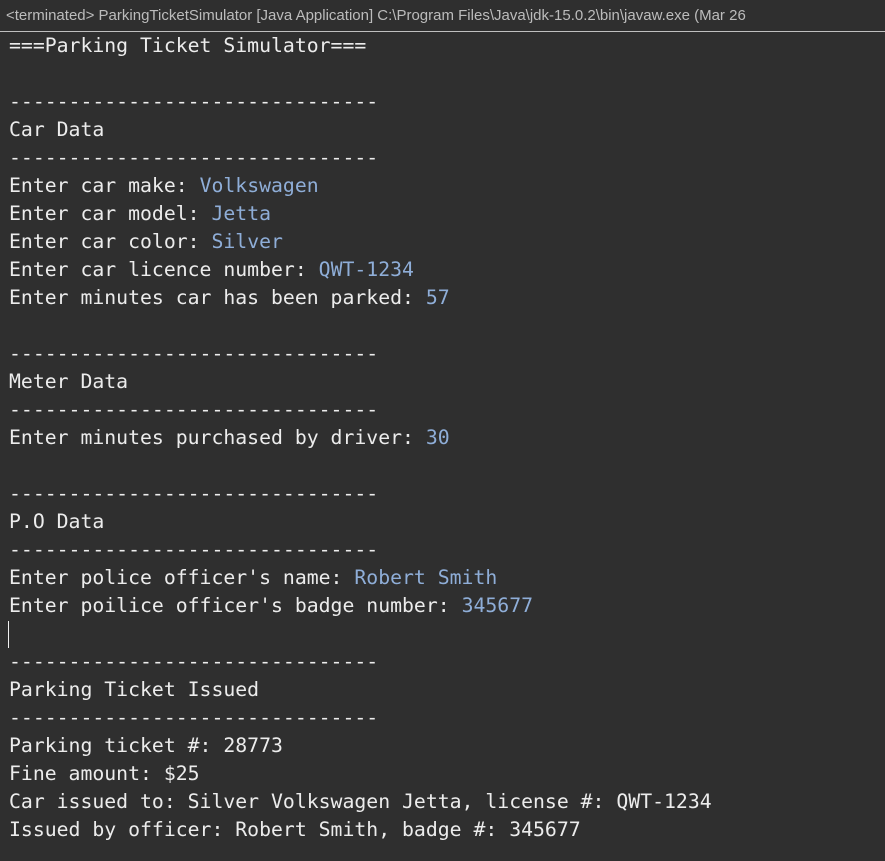 This screenshot has width=885, height=861. Describe the element at coordinates (110, 213) in the screenshot. I see `car-model-prompt: Enter car model:` at that location.